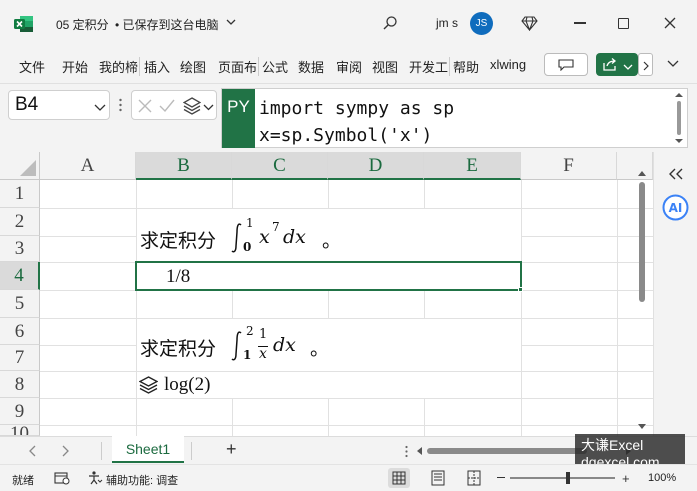 The height and width of the screenshot is (491, 697). Describe the element at coordinates (20, 430) in the screenshot. I see `row-header-10: 10` at that location.